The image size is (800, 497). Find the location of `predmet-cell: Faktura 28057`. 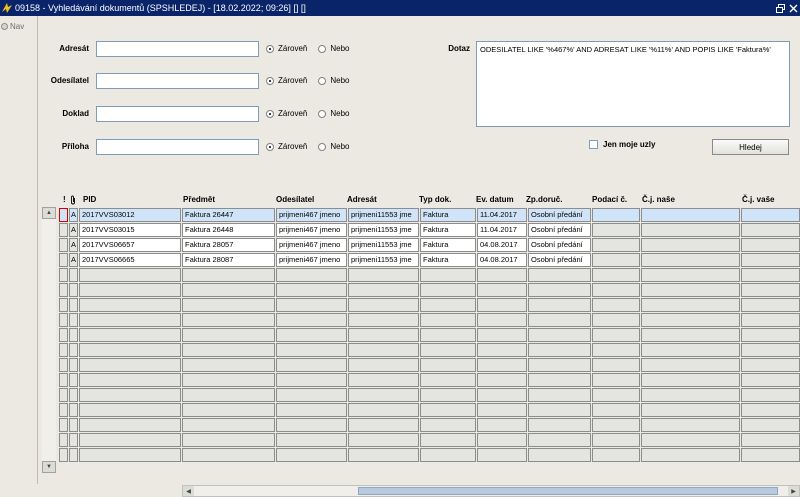

predmet-cell: Faktura 28057 is located at coordinates (228, 245).